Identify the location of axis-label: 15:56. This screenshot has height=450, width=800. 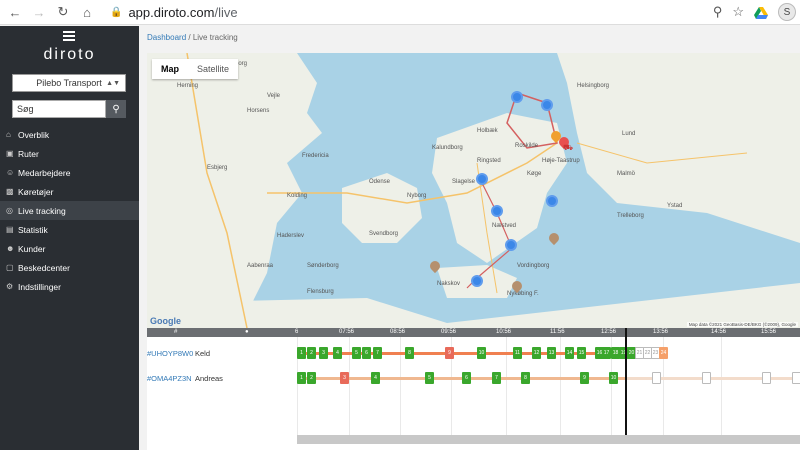
(769, 332).